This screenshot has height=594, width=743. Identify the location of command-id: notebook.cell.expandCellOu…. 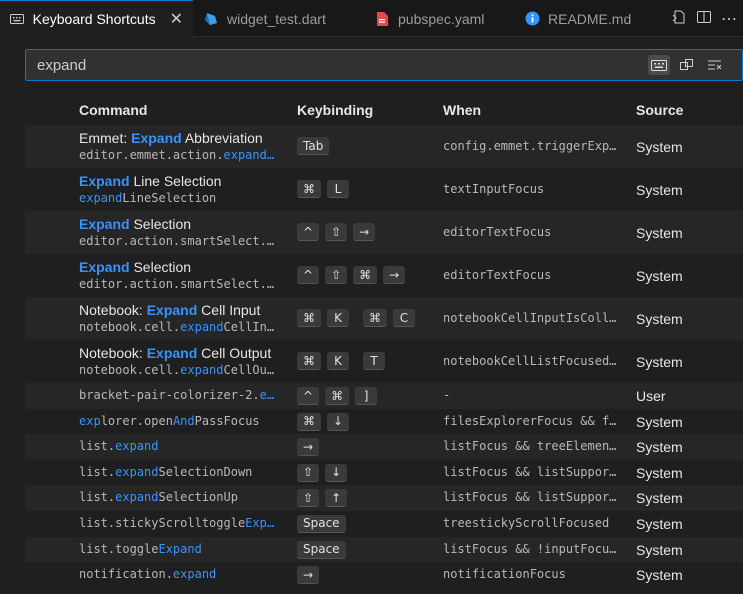
(185, 370).